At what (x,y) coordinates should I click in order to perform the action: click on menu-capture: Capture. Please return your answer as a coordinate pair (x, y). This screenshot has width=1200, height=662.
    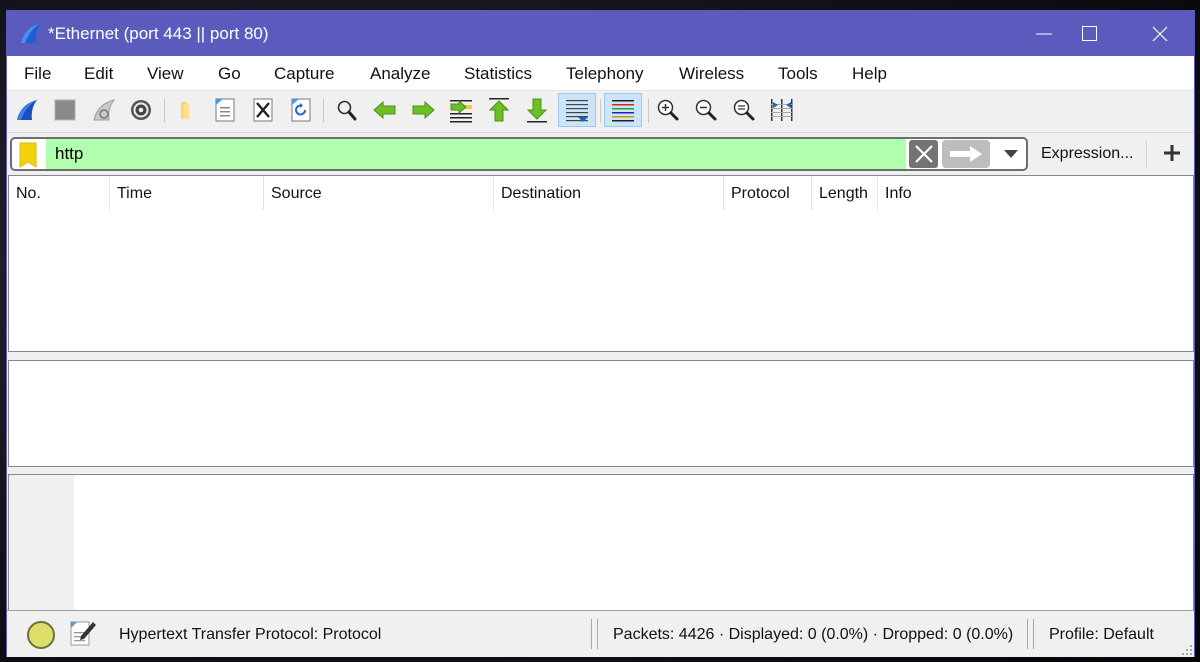
    Looking at the image, I should click on (304, 74).